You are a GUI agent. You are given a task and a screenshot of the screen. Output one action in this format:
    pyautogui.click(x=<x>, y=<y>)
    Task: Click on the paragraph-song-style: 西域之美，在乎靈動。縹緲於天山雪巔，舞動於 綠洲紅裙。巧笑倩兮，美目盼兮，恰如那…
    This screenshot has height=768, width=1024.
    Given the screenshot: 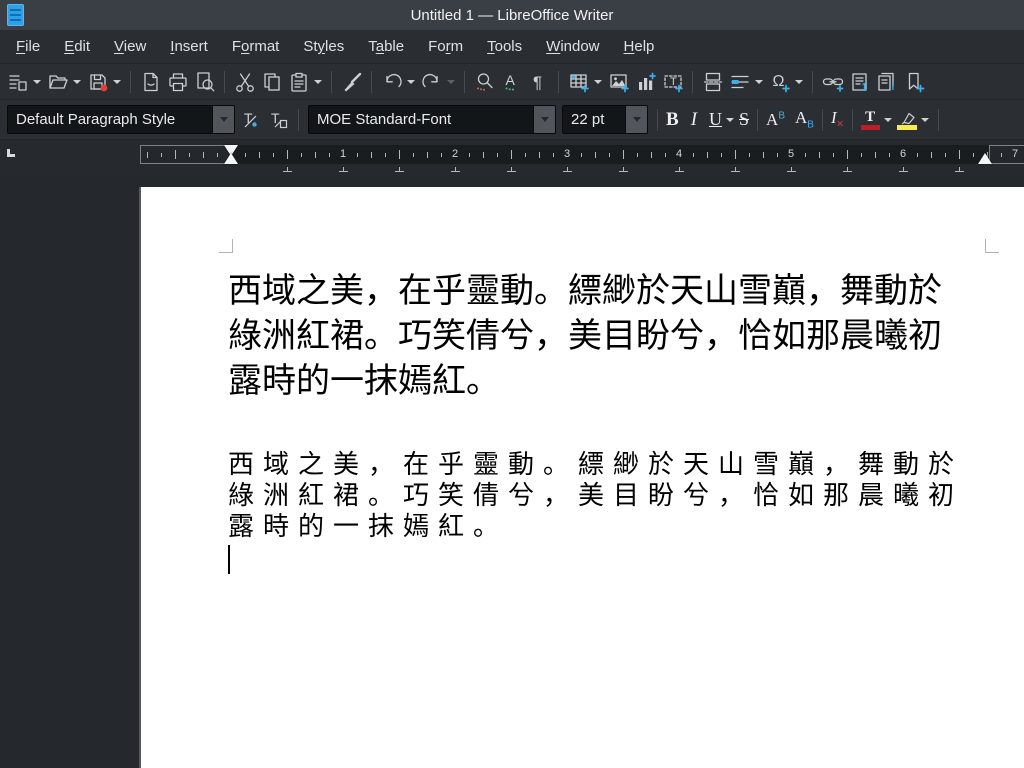 What is the action you would take?
    pyautogui.click(x=612, y=336)
    